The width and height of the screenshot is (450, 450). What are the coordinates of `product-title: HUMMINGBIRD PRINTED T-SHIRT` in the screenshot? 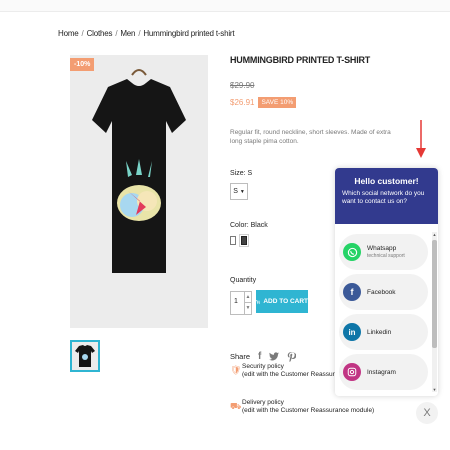 It's located at (300, 60).